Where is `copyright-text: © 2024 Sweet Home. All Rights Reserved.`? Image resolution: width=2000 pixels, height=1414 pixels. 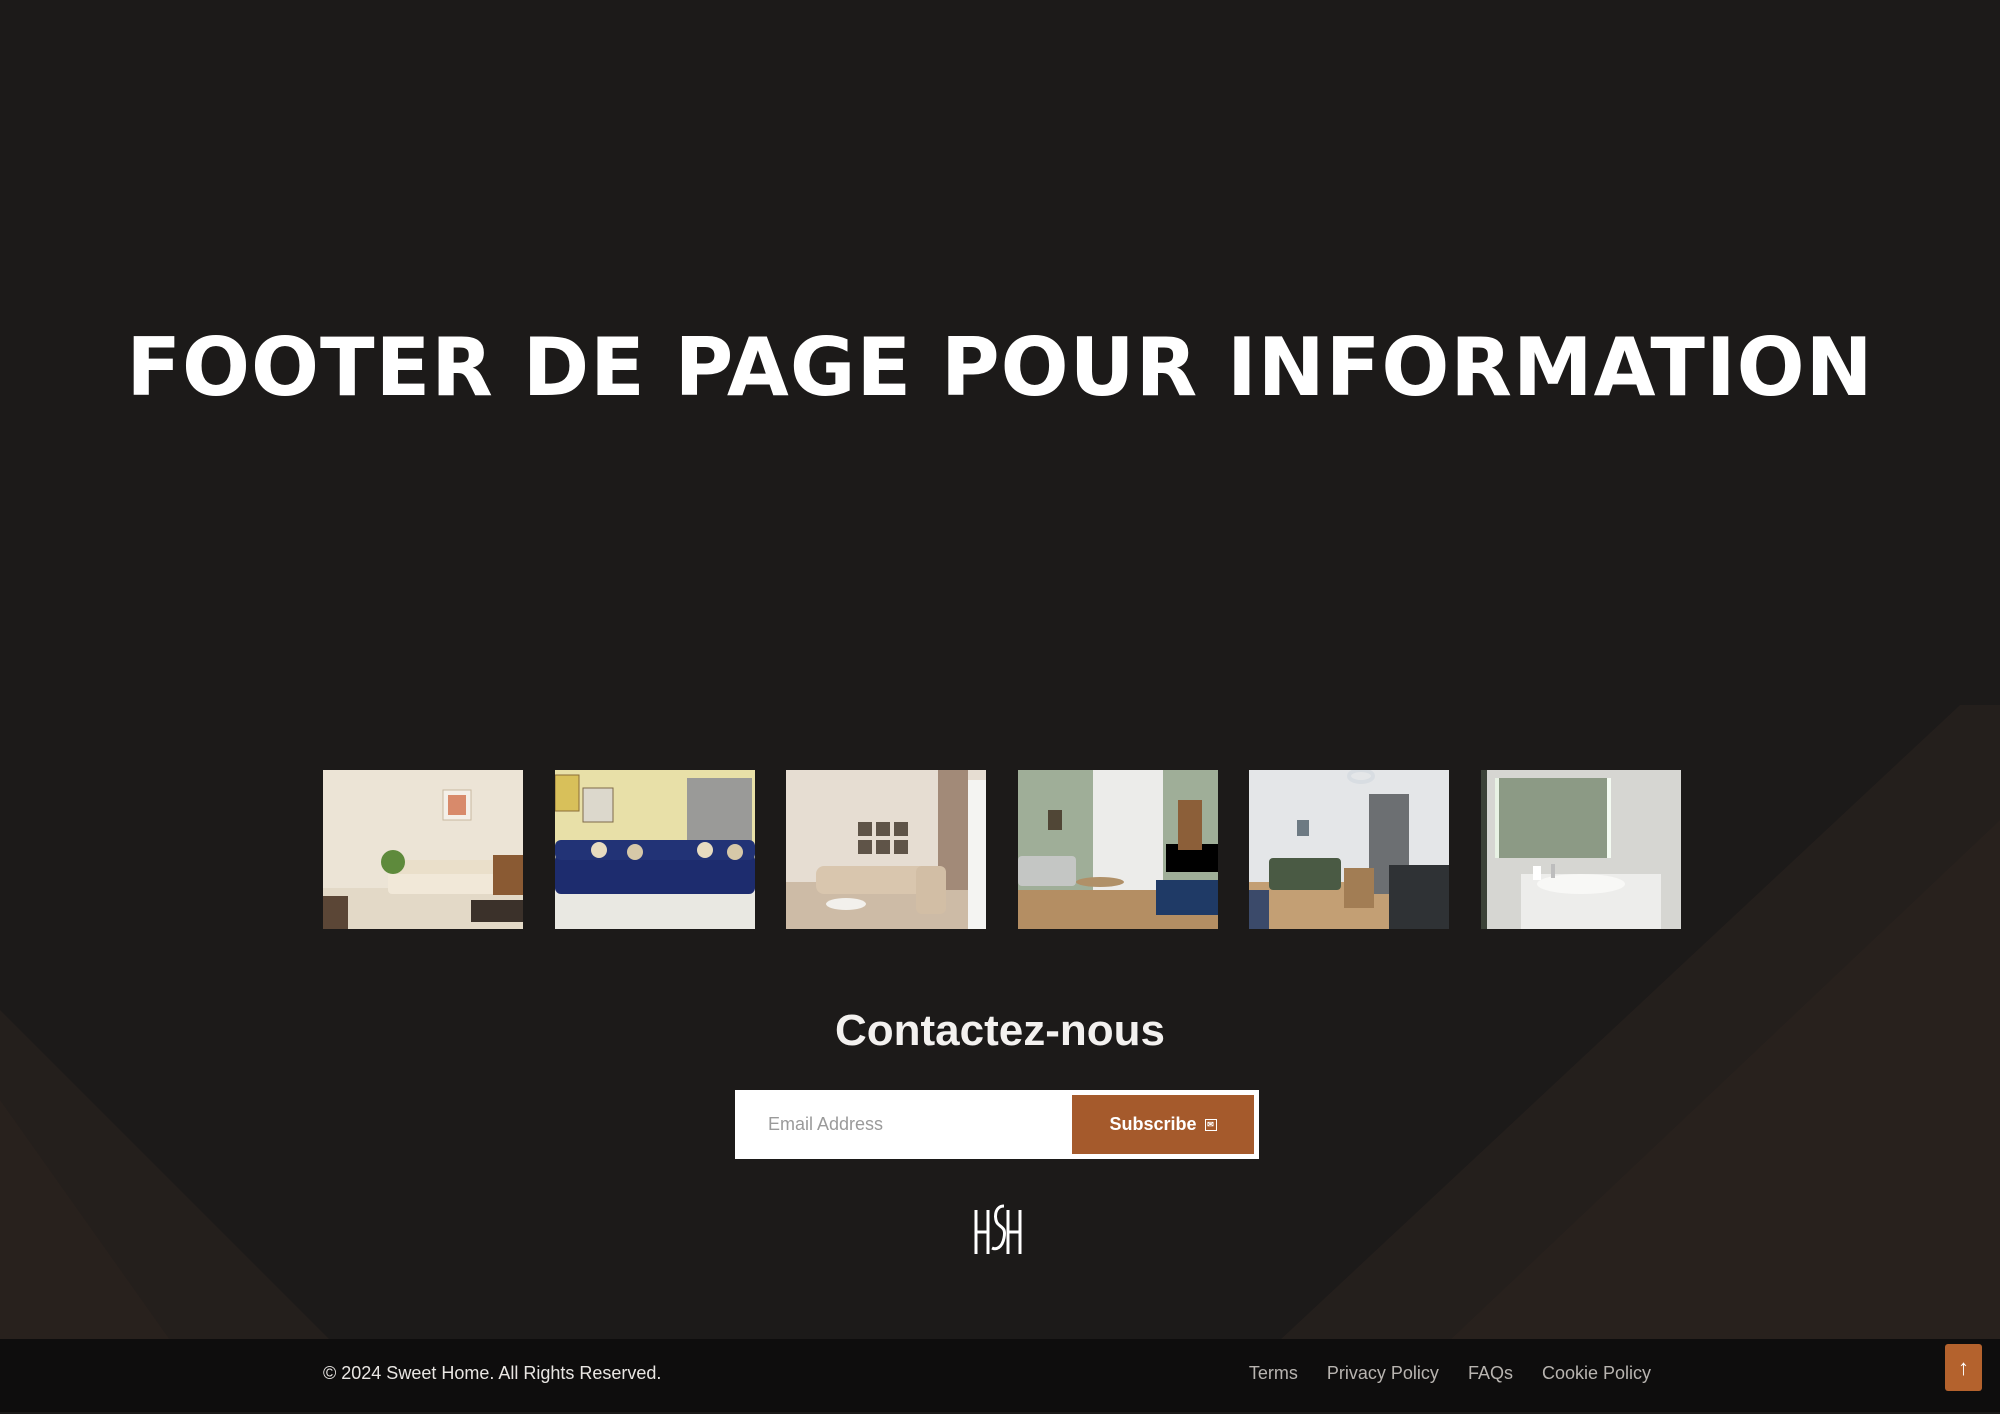
copyright-text: © 2024 Sweet Home. All Rights Reserved. is located at coordinates (492, 1373).